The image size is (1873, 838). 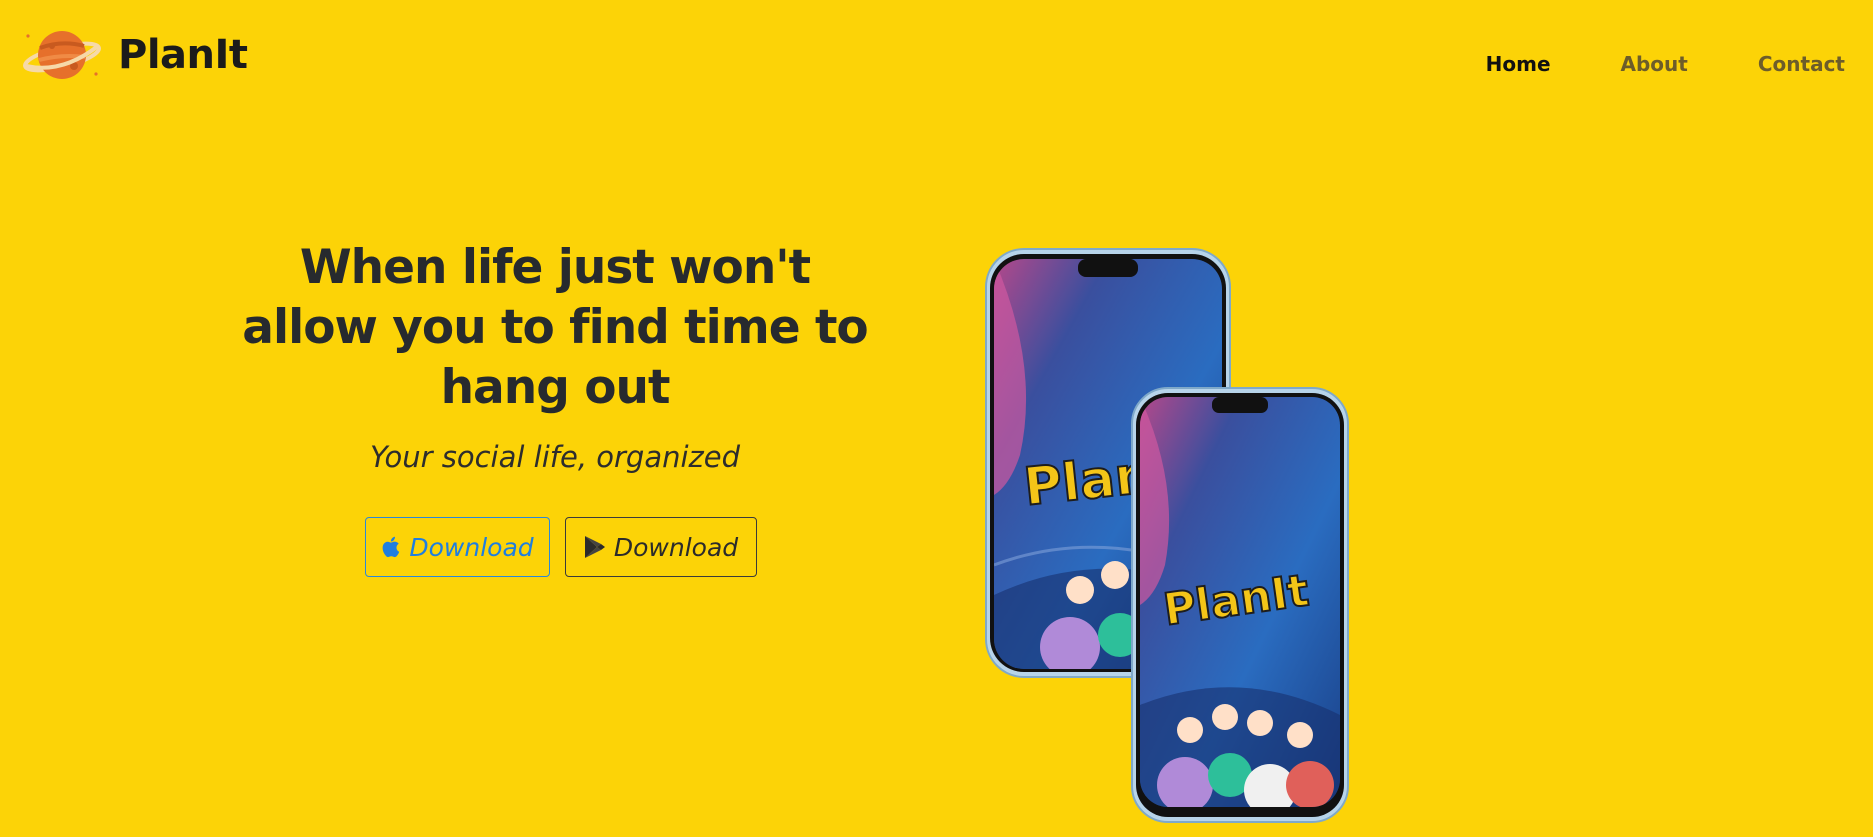 I want to click on app-store-download-button: Download, so click(x=457, y=547).